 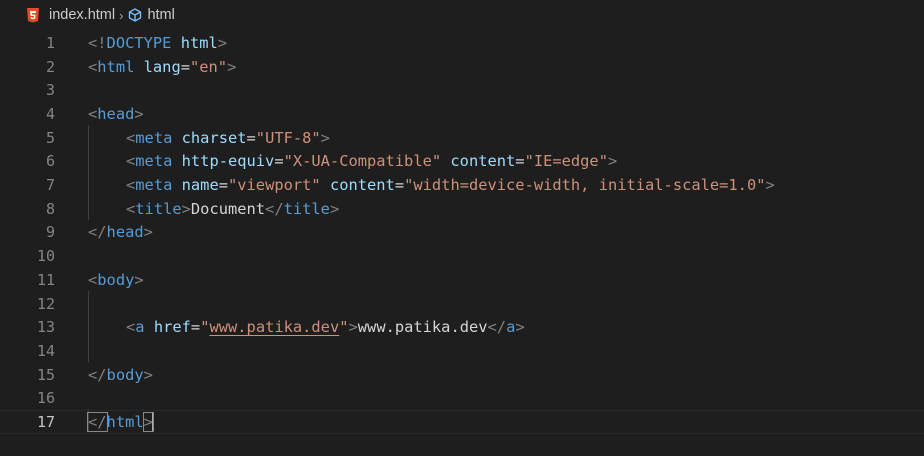 What do you see at coordinates (50, 185) in the screenshot?
I see `line-number: 7` at bounding box center [50, 185].